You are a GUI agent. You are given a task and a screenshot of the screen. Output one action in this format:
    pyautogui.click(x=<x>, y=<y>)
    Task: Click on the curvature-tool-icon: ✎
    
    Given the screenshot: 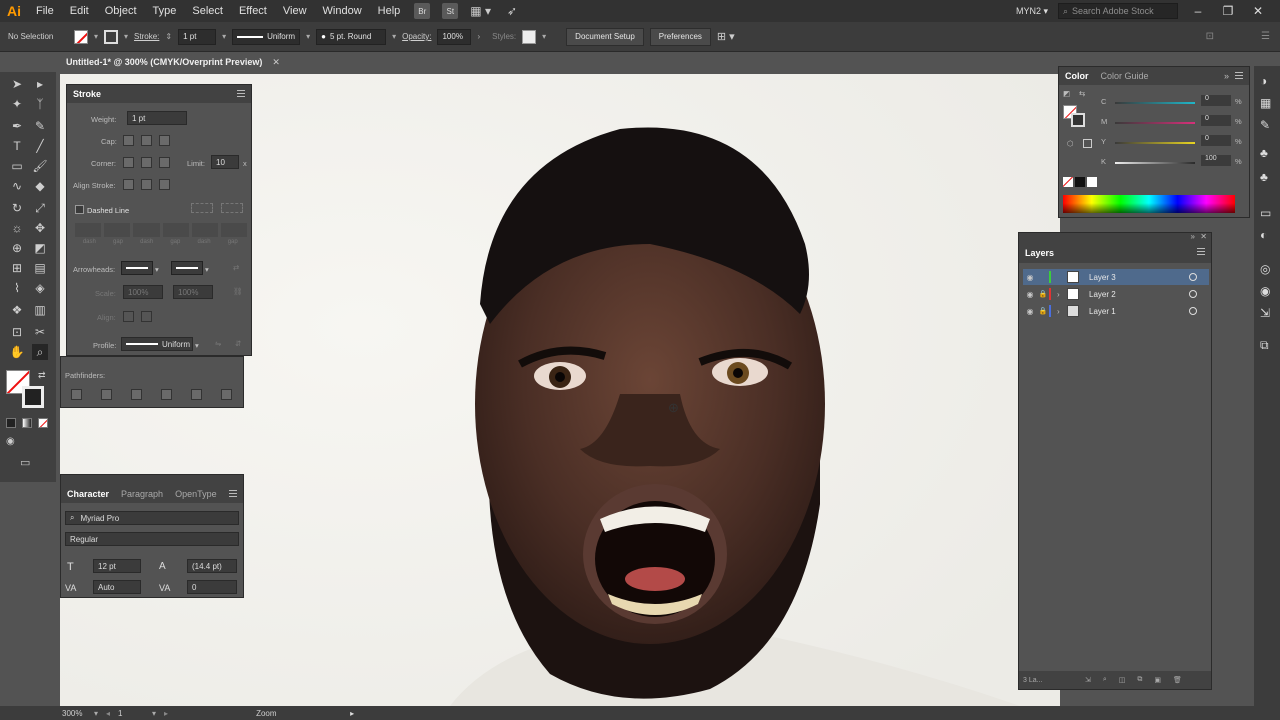 What is the action you would take?
    pyautogui.click(x=40, y=126)
    